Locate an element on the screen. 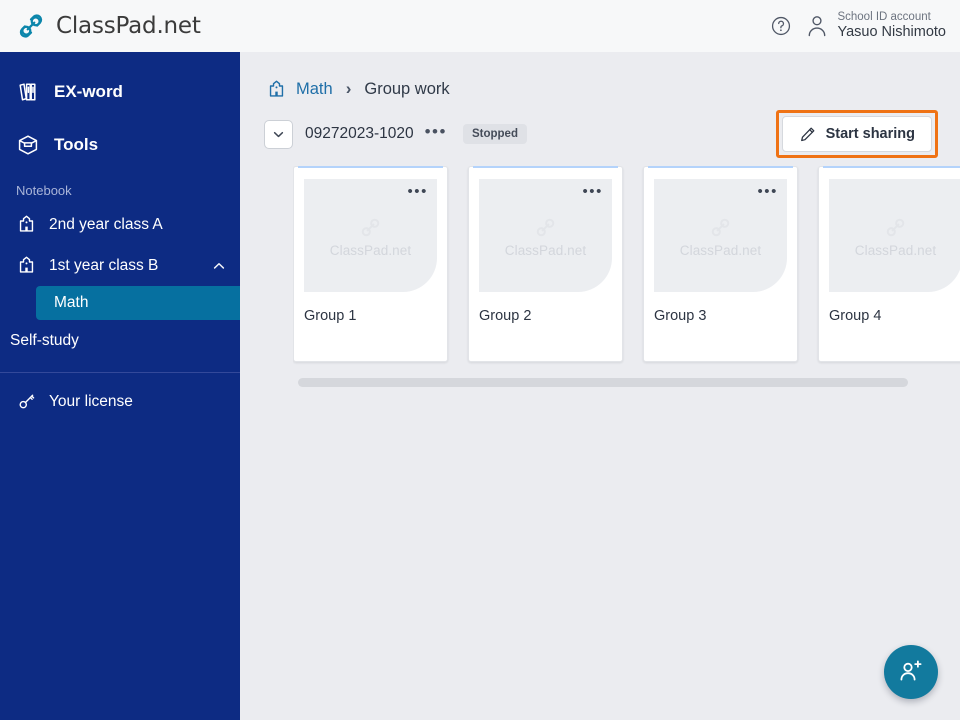 This screenshot has height=720, width=960. sidebar-item-self-study: Self-study is located at coordinates (120, 341).